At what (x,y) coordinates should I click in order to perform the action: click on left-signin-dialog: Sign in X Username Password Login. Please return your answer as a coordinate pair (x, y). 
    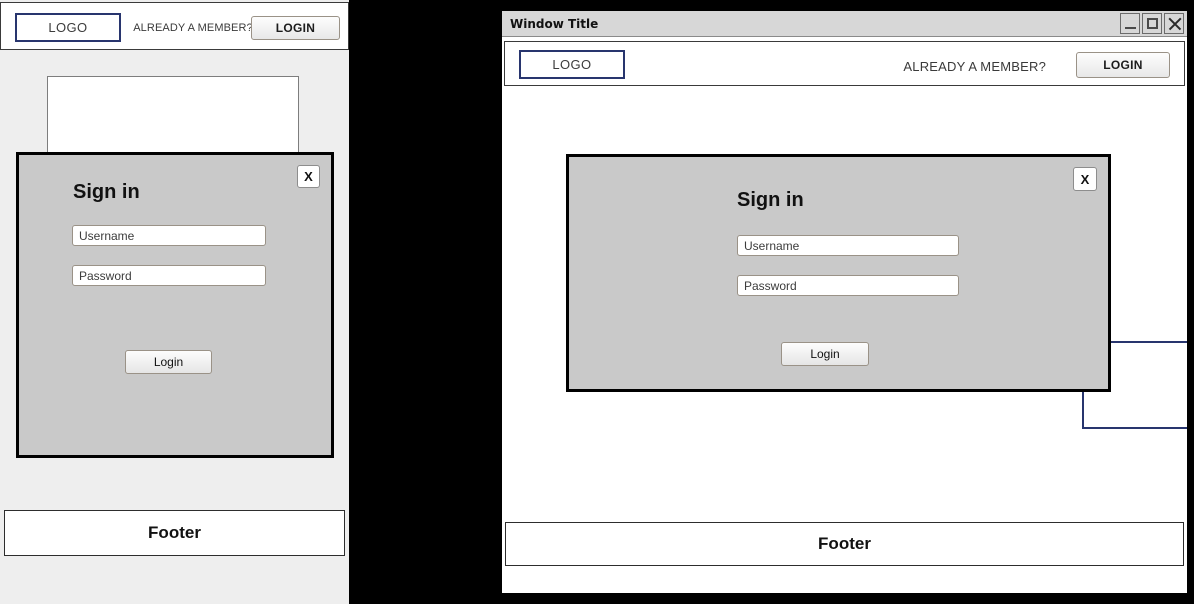
    Looking at the image, I should click on (175, 305).